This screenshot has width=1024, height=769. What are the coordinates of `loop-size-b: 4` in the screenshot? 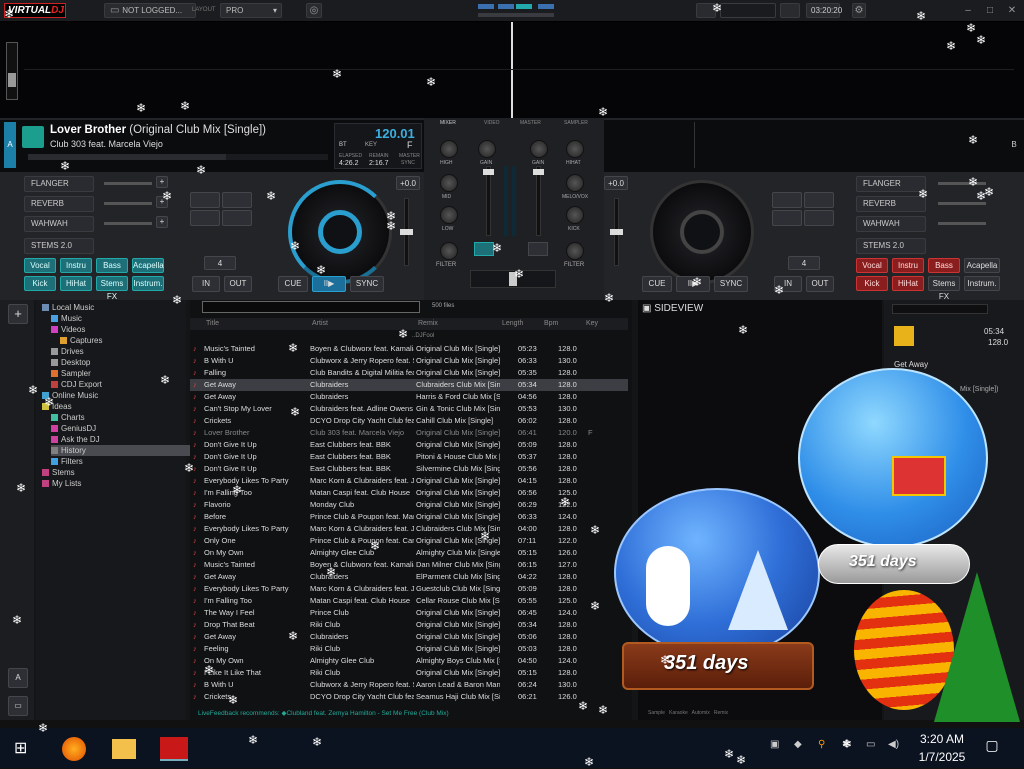 It's located at (804, 263).